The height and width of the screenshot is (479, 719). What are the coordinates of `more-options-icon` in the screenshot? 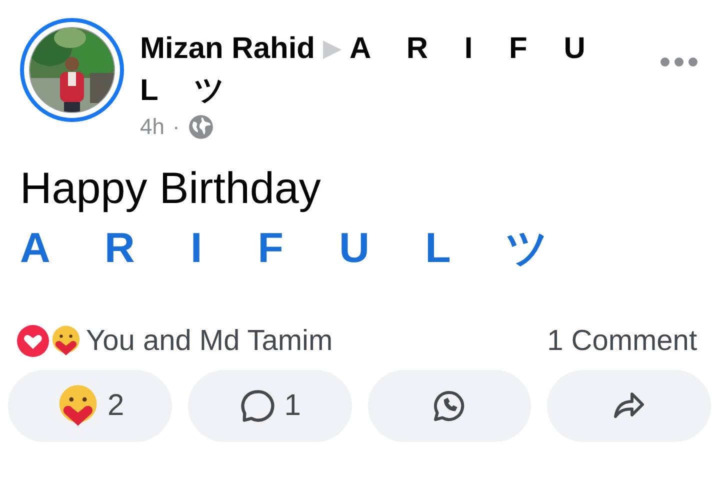 It's located at (679, 62).